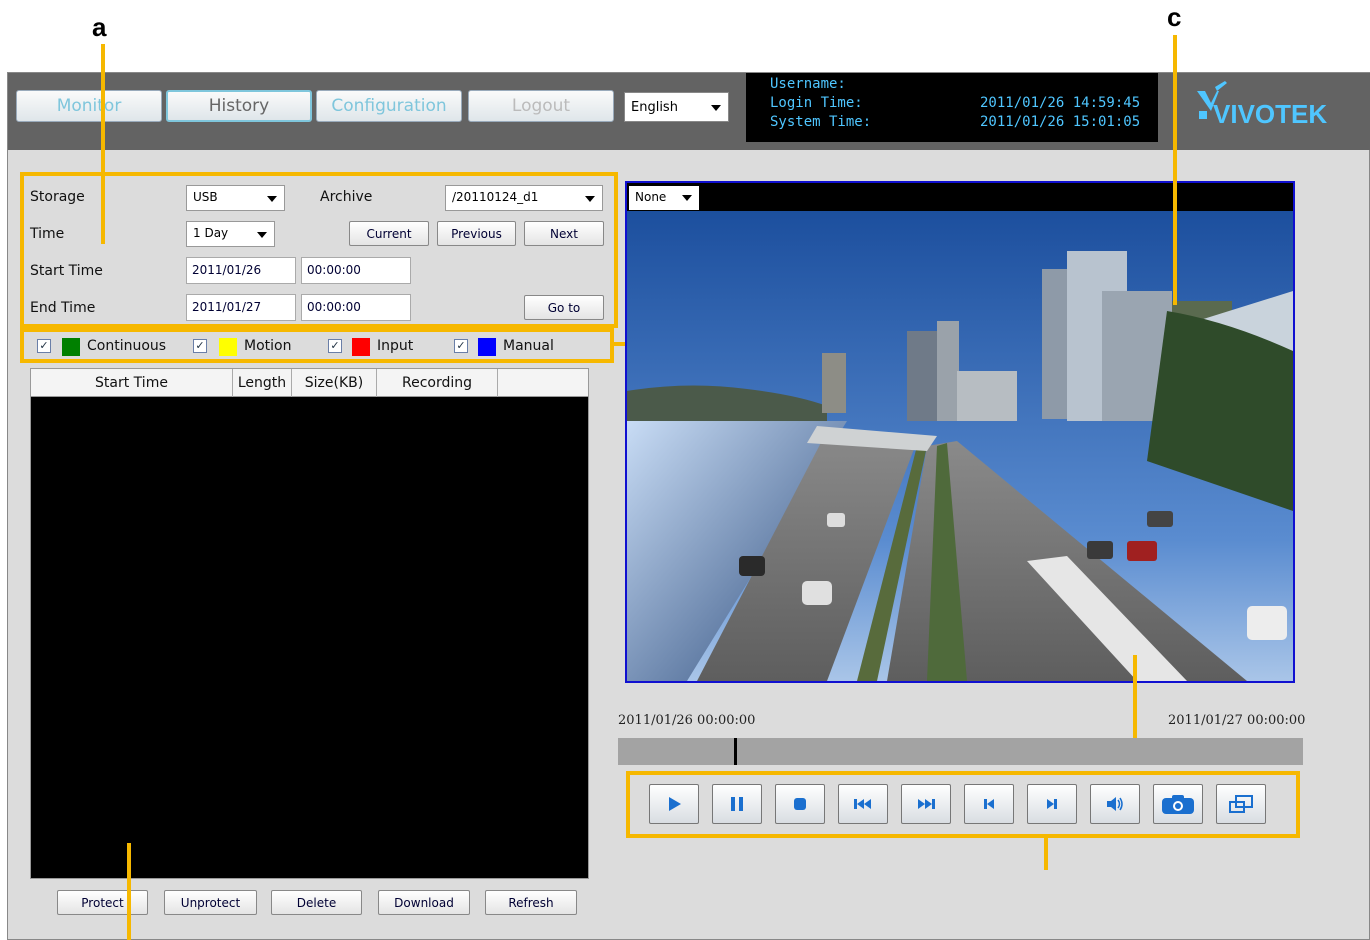 The height and width of the screenshot is (940, 1370). I want to click on step-backward-icon, so click(989, 804).